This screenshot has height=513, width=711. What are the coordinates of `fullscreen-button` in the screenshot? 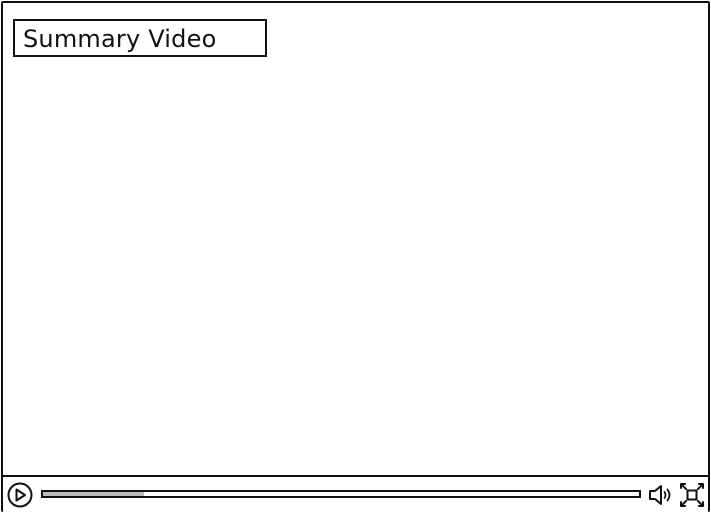 It's located at (692, 495).